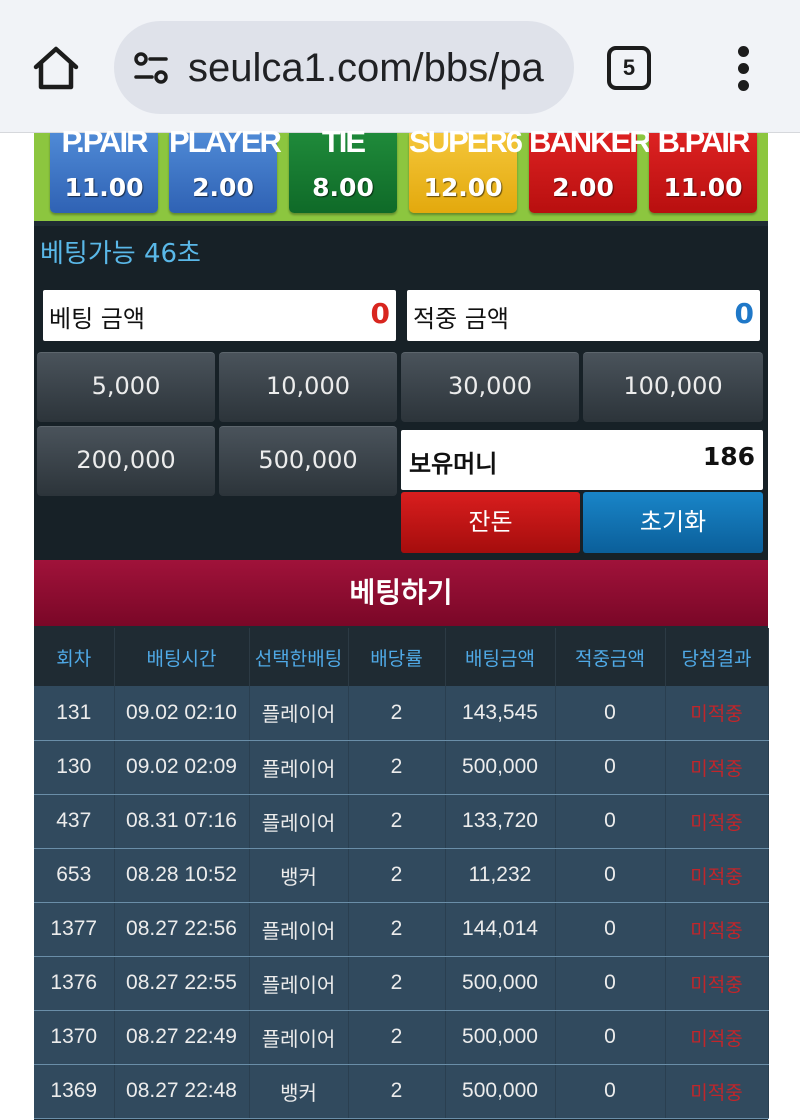  Describe the element at coordinates (182, 1091) in the screenshot. I see `time-cell: 08.27 22:48` at that location.